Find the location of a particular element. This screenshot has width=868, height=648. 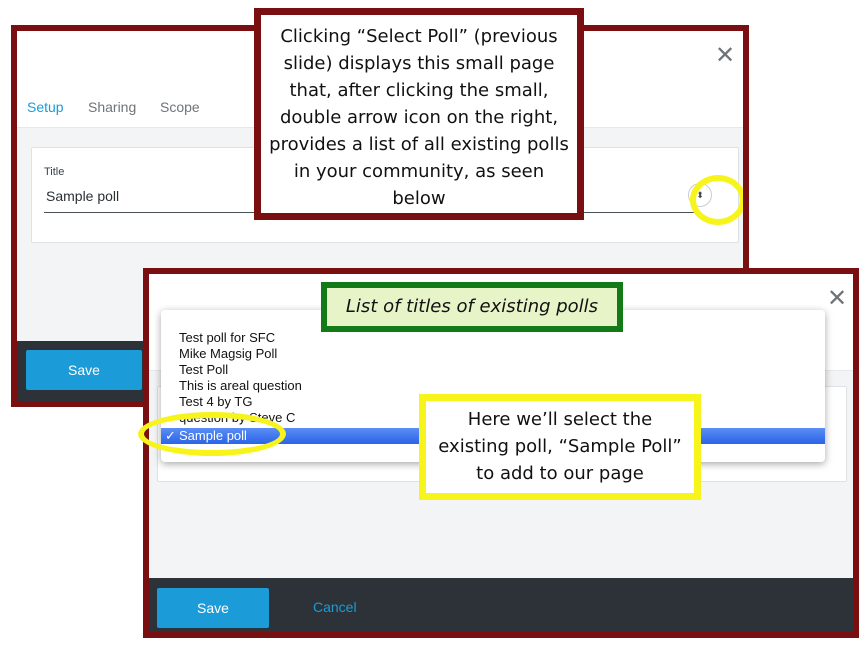

poll-option: Test poll for SFC is located at coordinates (227, 338).